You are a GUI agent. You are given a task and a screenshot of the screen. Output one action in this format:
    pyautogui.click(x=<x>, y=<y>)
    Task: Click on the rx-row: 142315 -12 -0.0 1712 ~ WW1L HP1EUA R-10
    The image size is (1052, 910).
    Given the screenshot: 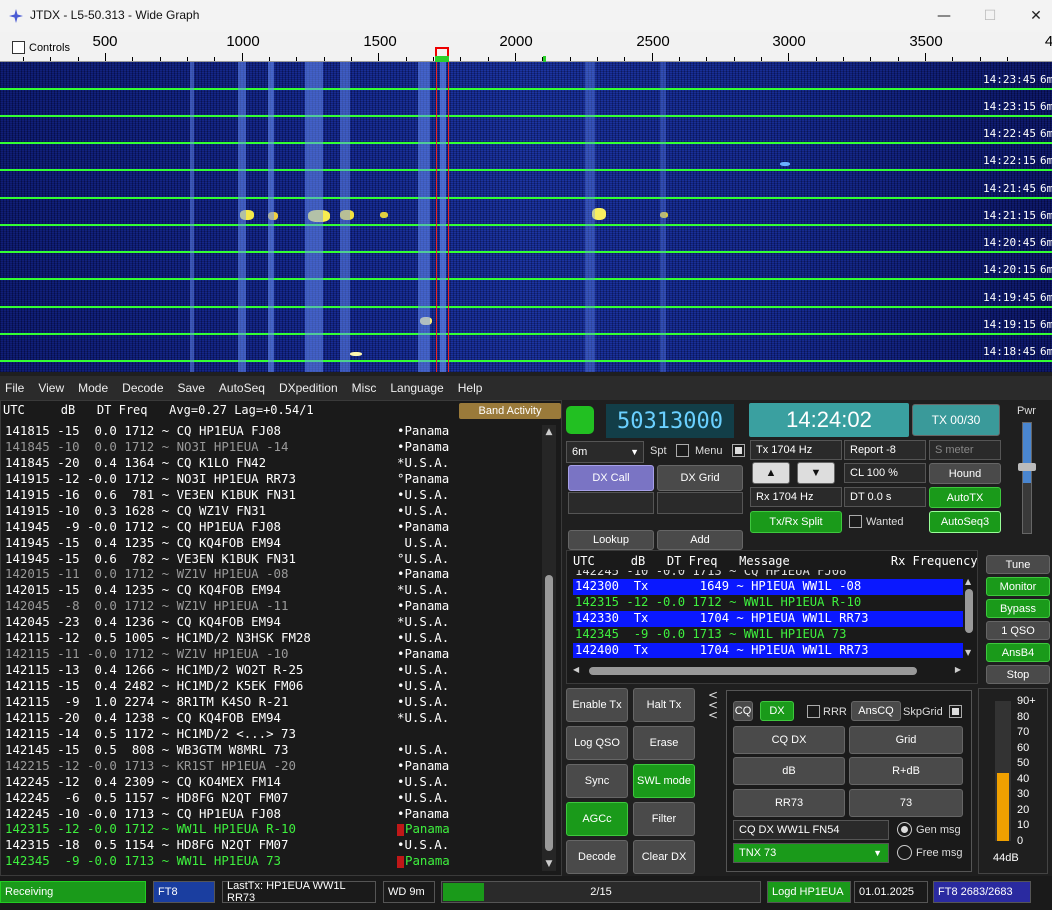 What is the action you would take?
    pyautogui.click(x=768, y=603)
    